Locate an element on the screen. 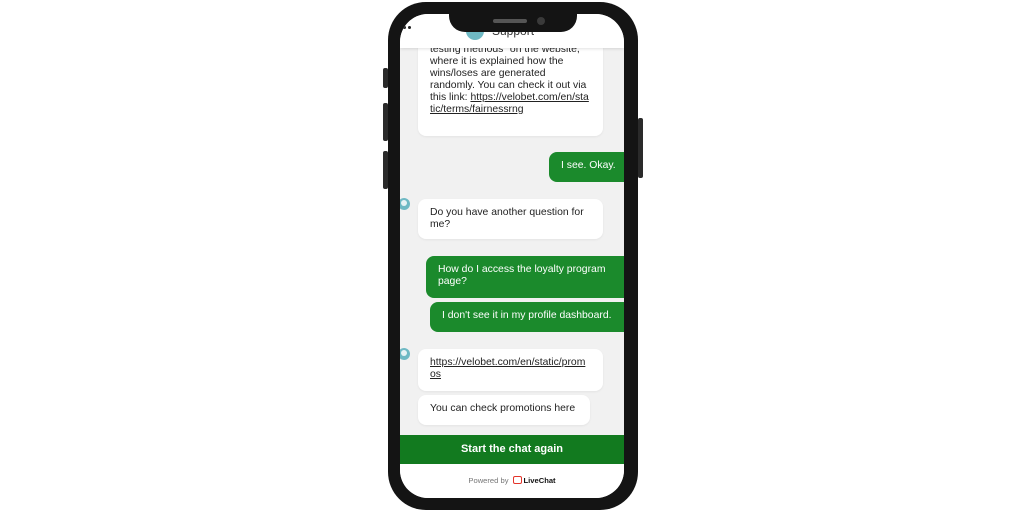 This screenshot has width=1024, height=512. message-text: I see. Okay. is located at coordinates (588, 165).